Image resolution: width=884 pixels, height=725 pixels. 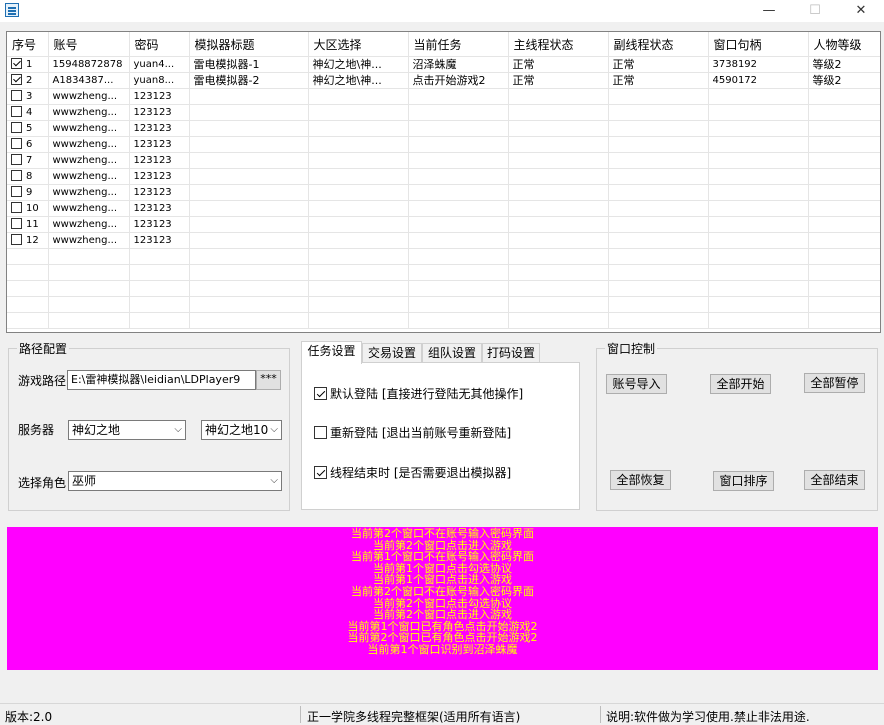 I want to click on close-button: ✕, so click(x=861, y=11).